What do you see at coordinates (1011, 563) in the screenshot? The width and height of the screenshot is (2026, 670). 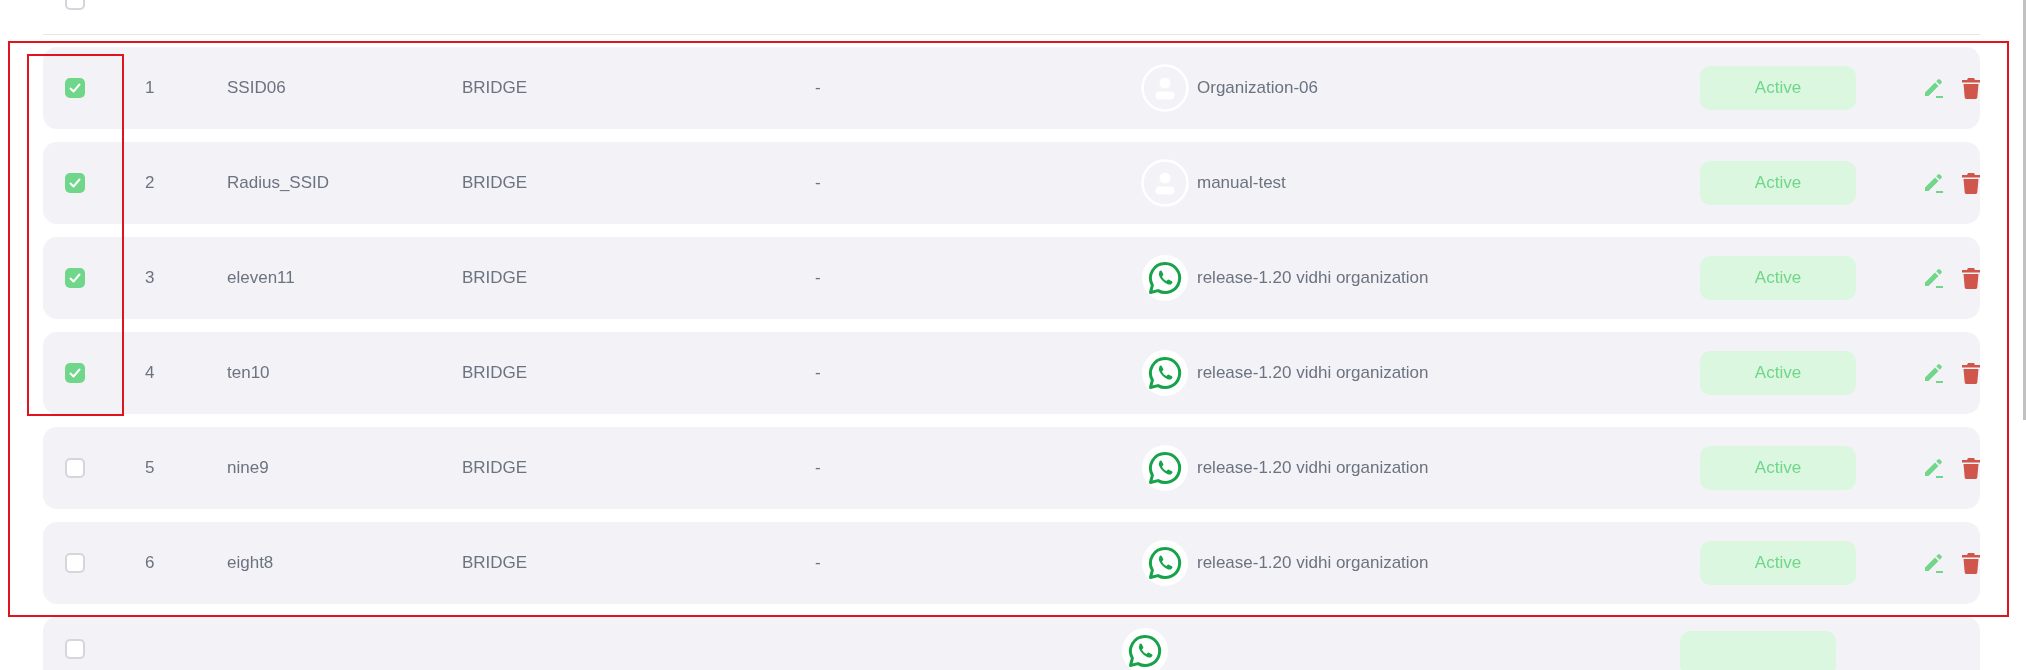 I see `table-row: 6 eight8 BRIDGE - release-1.20 vidhi organization Active` at bounding box center [1011, 563].